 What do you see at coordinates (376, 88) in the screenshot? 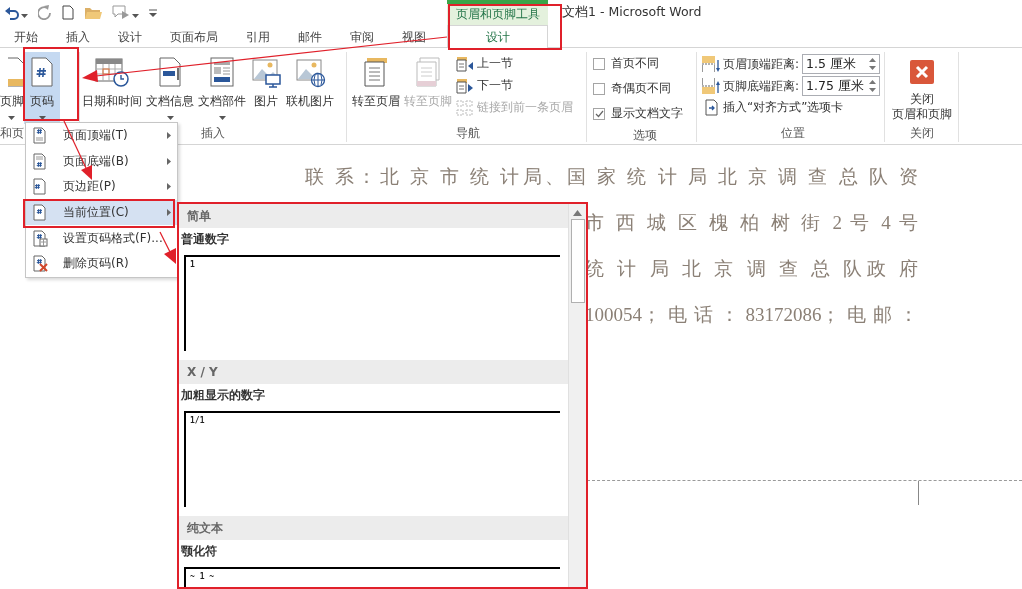
I see `ribbon-button: 转至页眉` at bounding box center [376, 88].